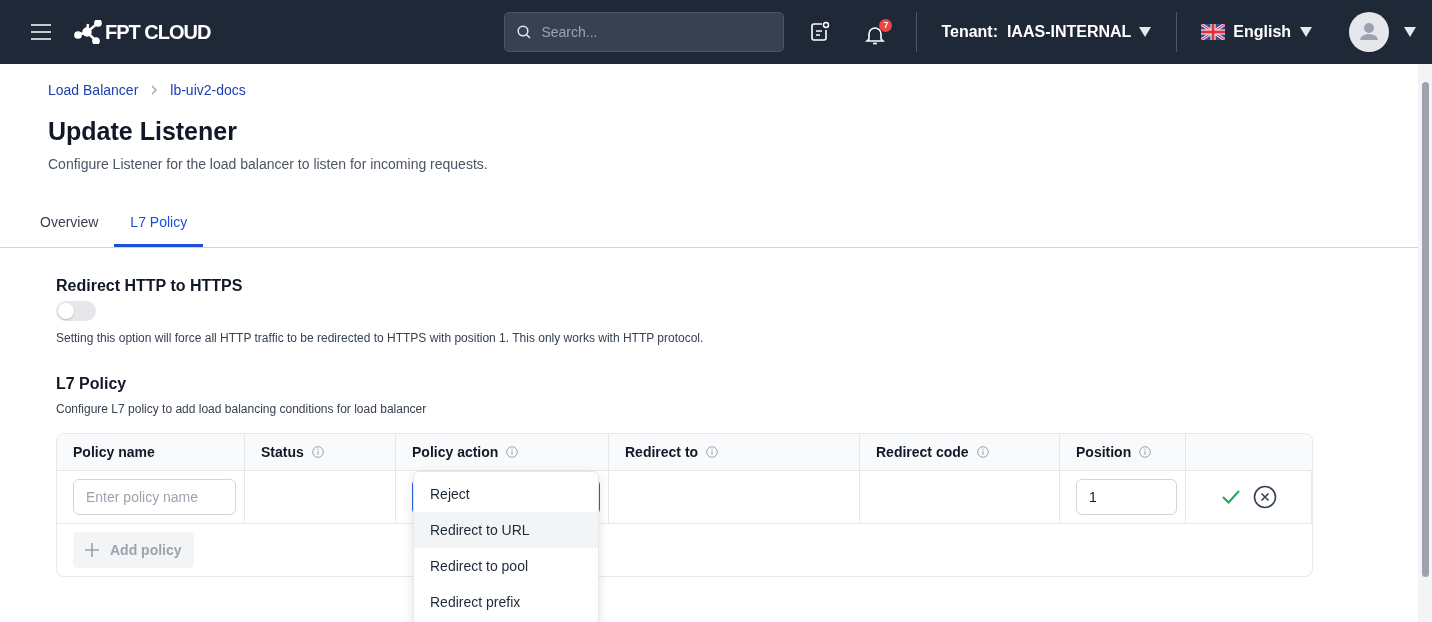 This screenshot has width=1432, height=622. Describe the element at coordinates (506, 530) in the screenshot. I see `dropdown-option: Redirect to URL` at that location.